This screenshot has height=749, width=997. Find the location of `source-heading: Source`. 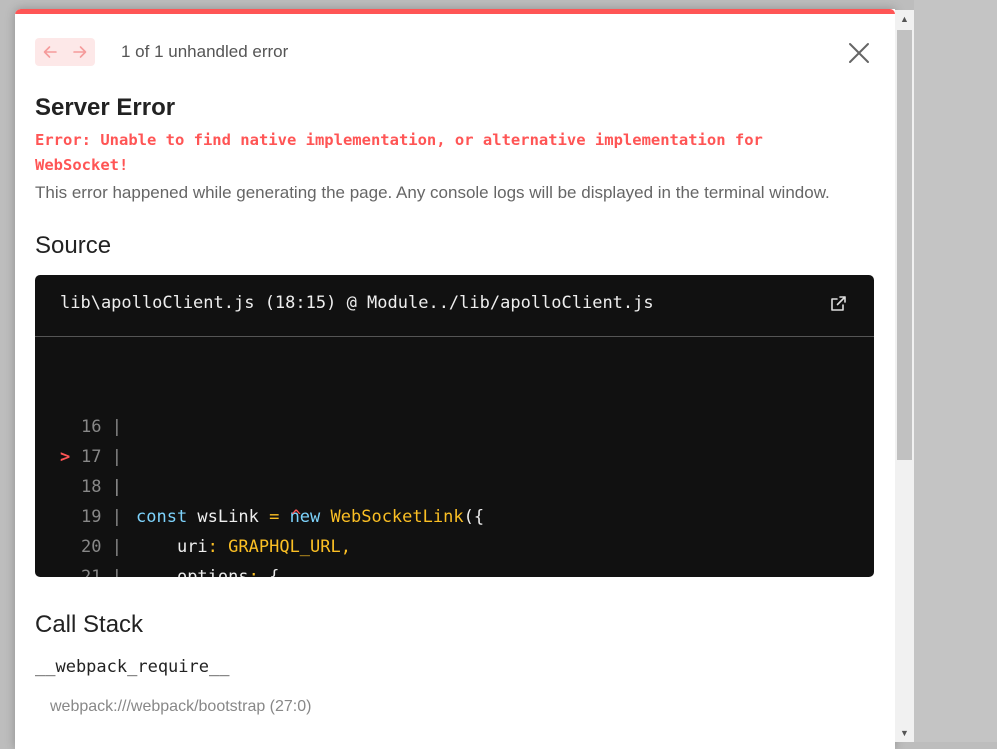

source-heading: Source is located at coordinates (73, 245).